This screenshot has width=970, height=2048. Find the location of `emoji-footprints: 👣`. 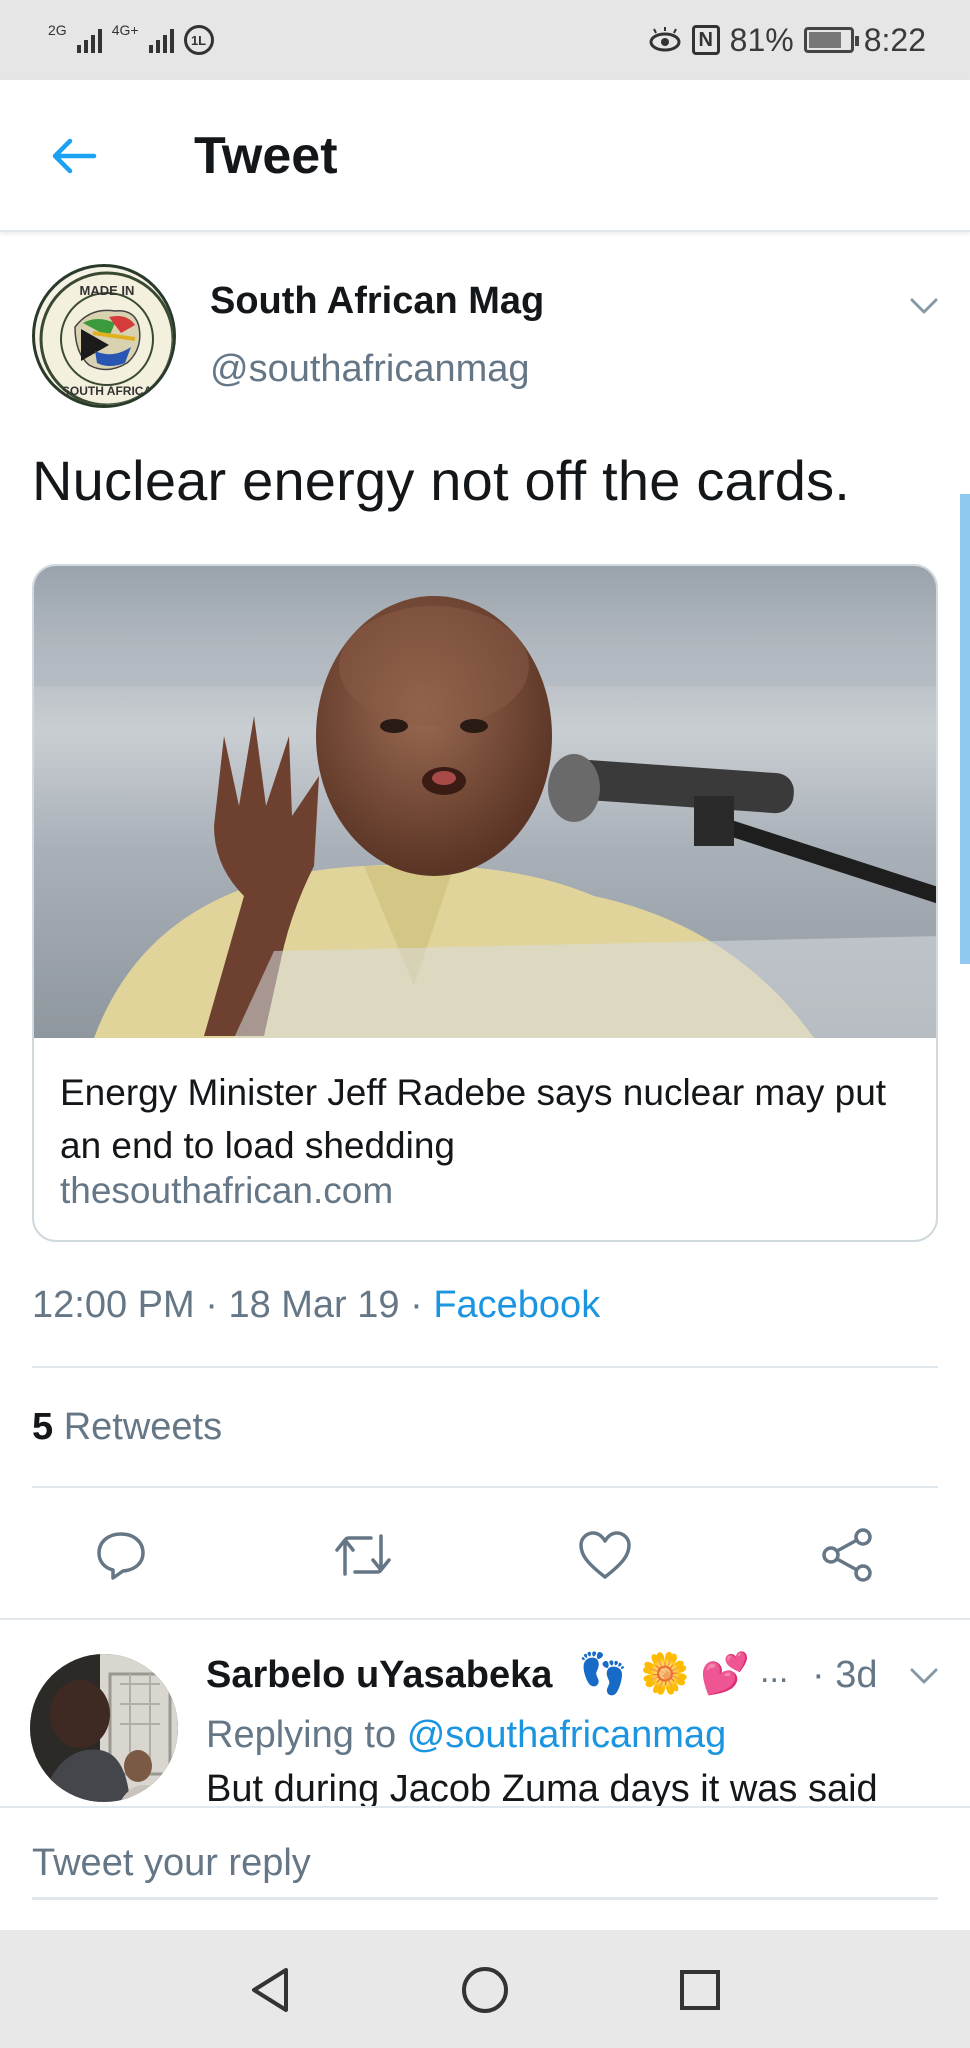

emoji-footprints: 👣 is located at coordinates (603, 1674).